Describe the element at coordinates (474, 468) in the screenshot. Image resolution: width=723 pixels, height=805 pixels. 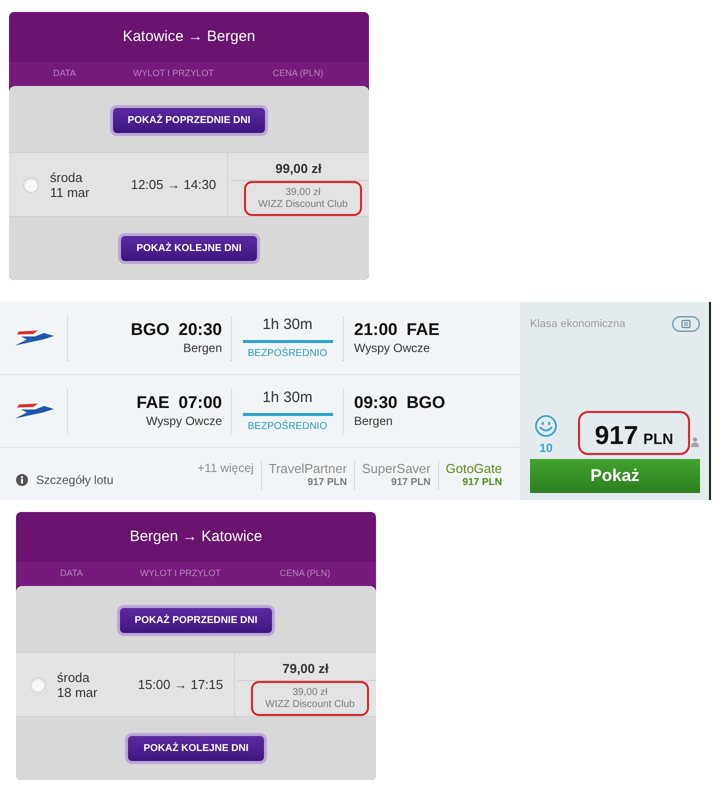
I see `provider-name: GotoGate` at that location.